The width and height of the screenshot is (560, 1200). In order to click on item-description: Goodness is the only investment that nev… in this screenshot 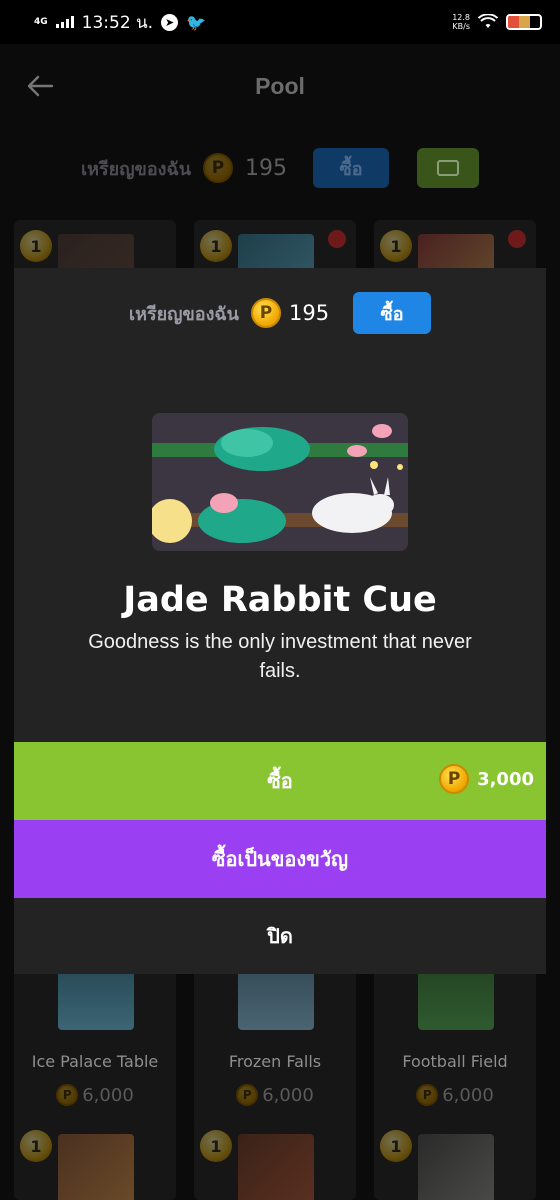, I will do `click(280, 656)`.